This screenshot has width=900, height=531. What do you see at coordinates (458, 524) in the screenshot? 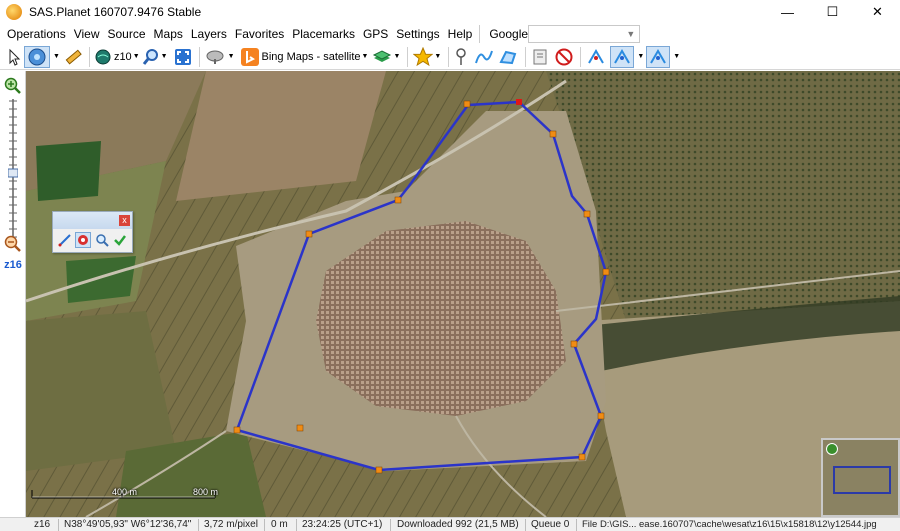
I see `status-downloaded: Downloaded 992 (21,5 MB)` at bounding box center [458, 524].